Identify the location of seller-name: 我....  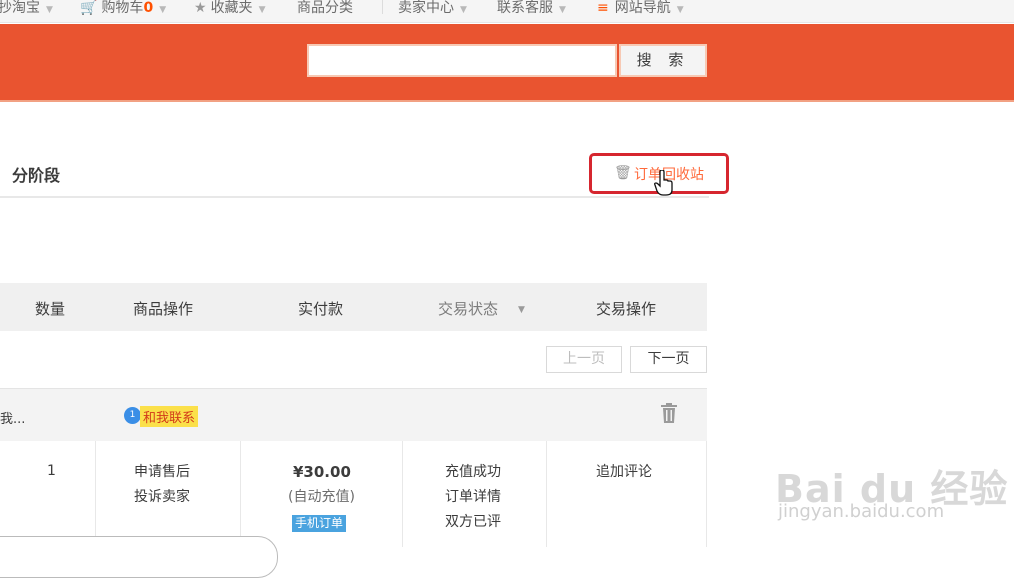
(12, 417).